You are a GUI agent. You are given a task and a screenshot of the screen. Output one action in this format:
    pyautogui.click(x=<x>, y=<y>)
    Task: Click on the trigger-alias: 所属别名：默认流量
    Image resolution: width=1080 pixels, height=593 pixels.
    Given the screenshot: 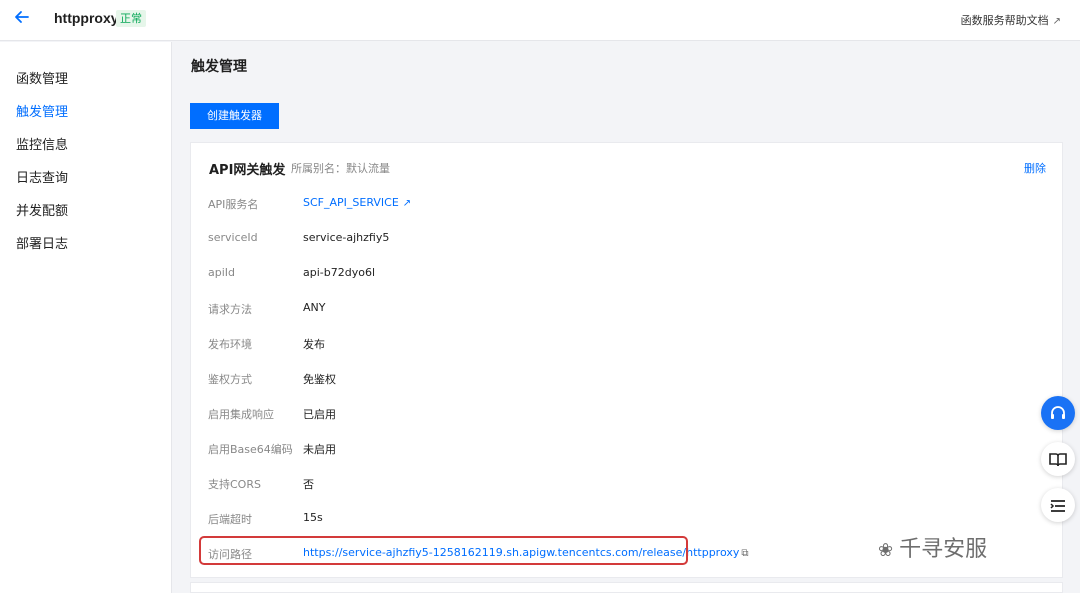 What is the action you would take?
    pyautogui.click(x=340, y=168)
    